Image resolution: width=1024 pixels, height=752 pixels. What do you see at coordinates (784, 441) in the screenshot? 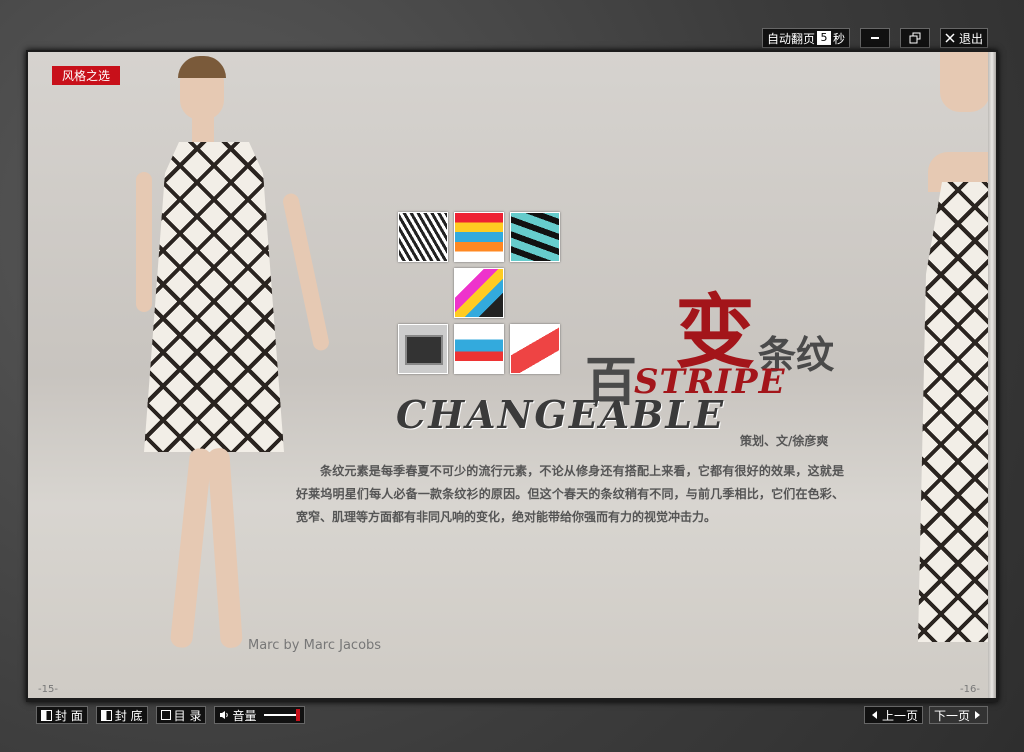
I see `byline: 策划、文/徐彦爽` at bounding box center [784, 441].